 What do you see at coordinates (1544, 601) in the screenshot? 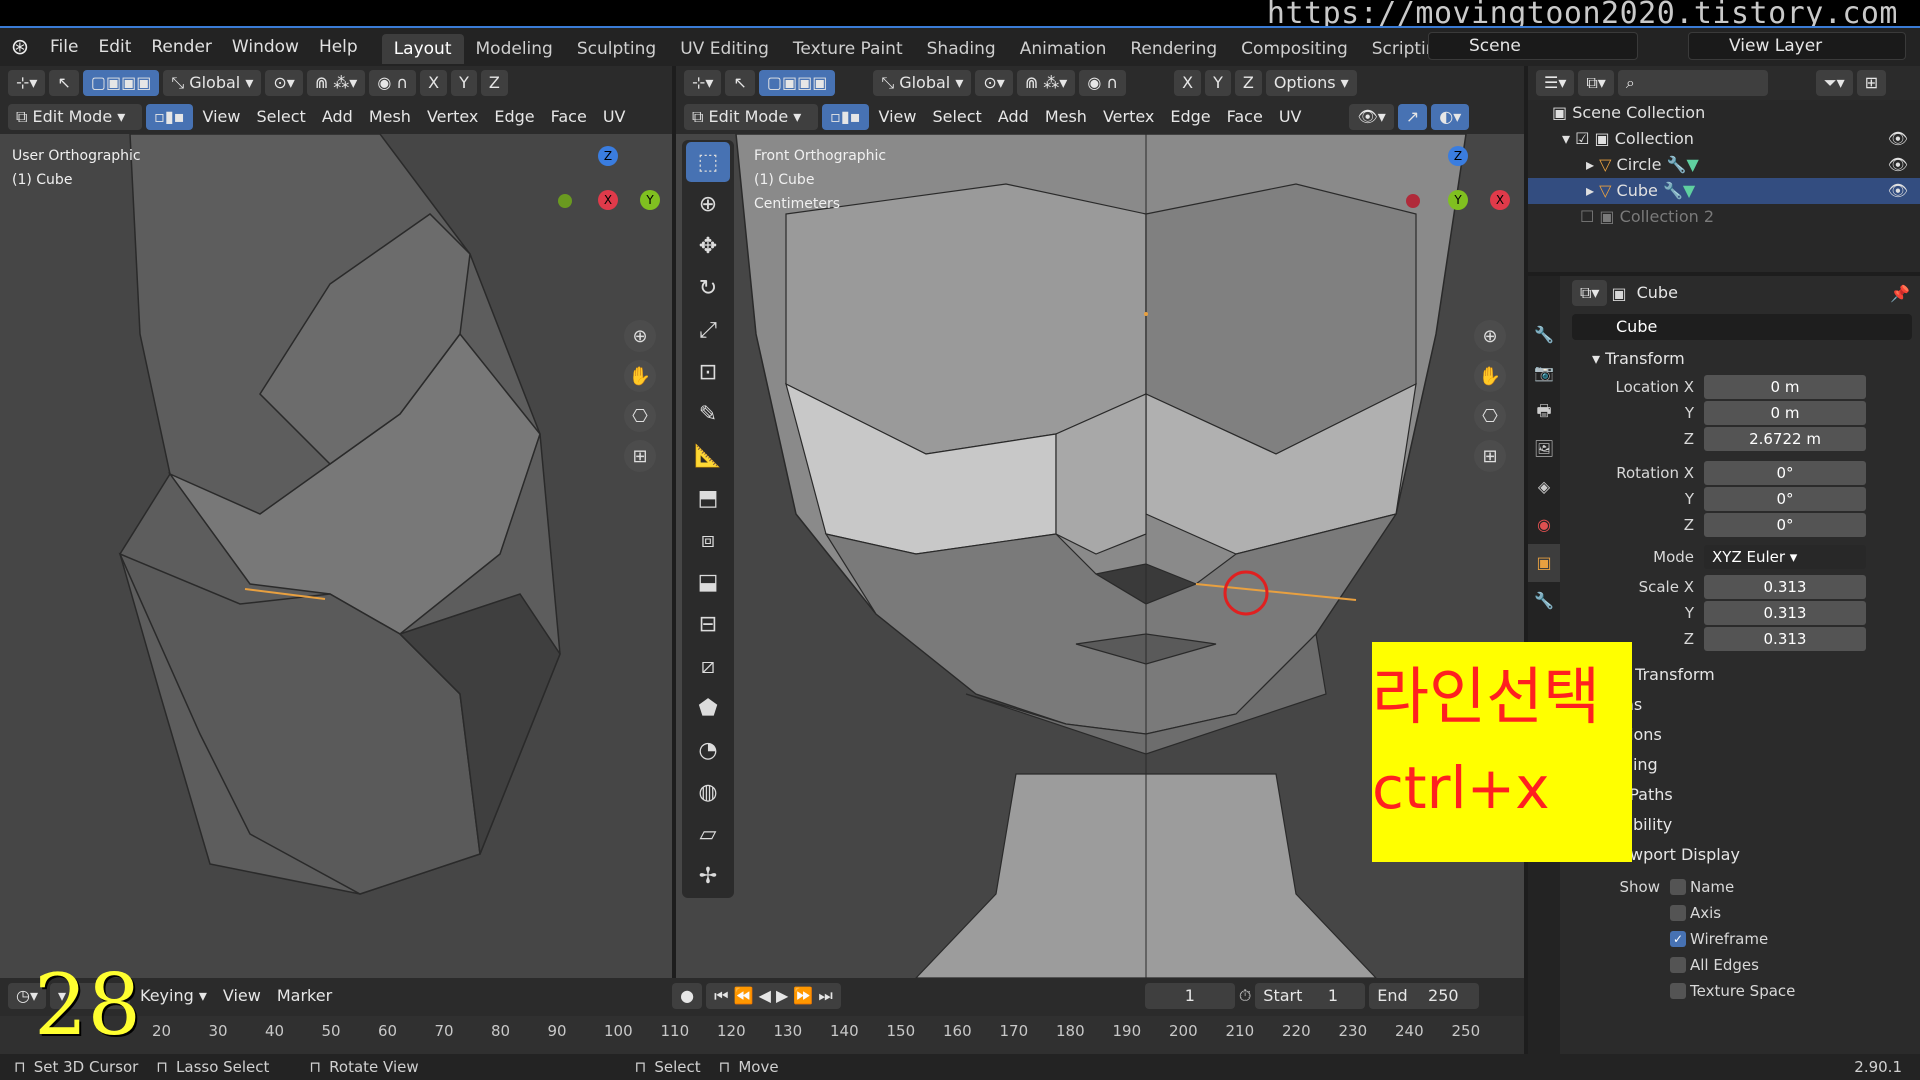
I see `modifier-tab-icon: 🔧` at bounding box center [1544, 601].